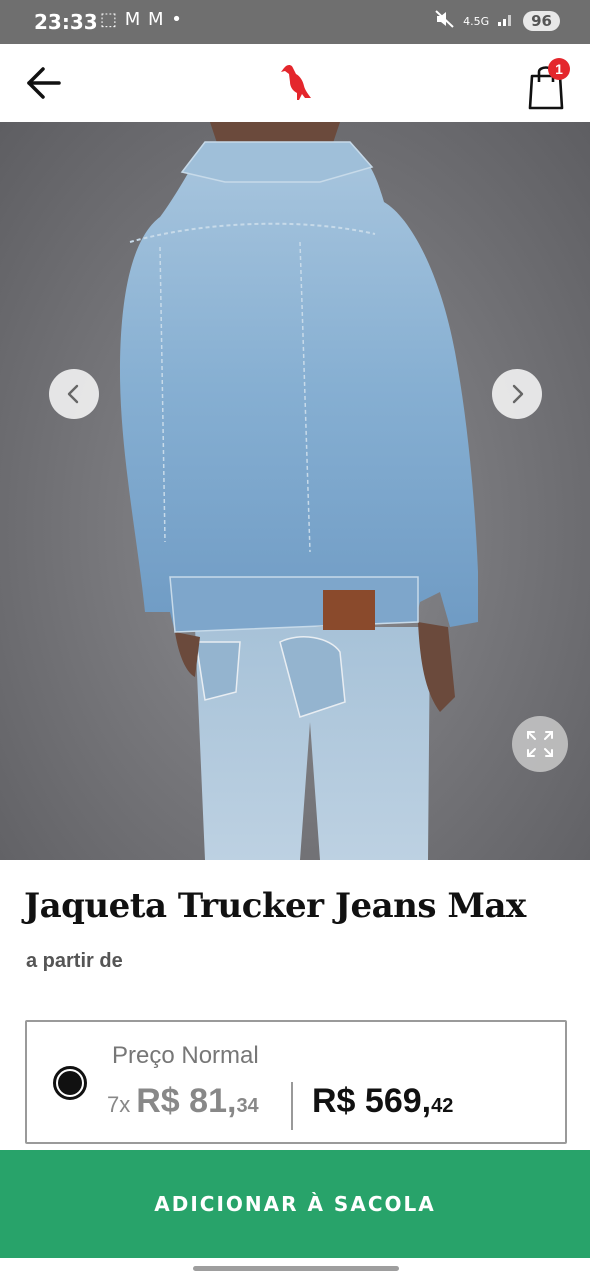 Image resolution: width=590 pixels, height=1280 pixels. I want to click on gallery-prev-button, so click(74, 394).